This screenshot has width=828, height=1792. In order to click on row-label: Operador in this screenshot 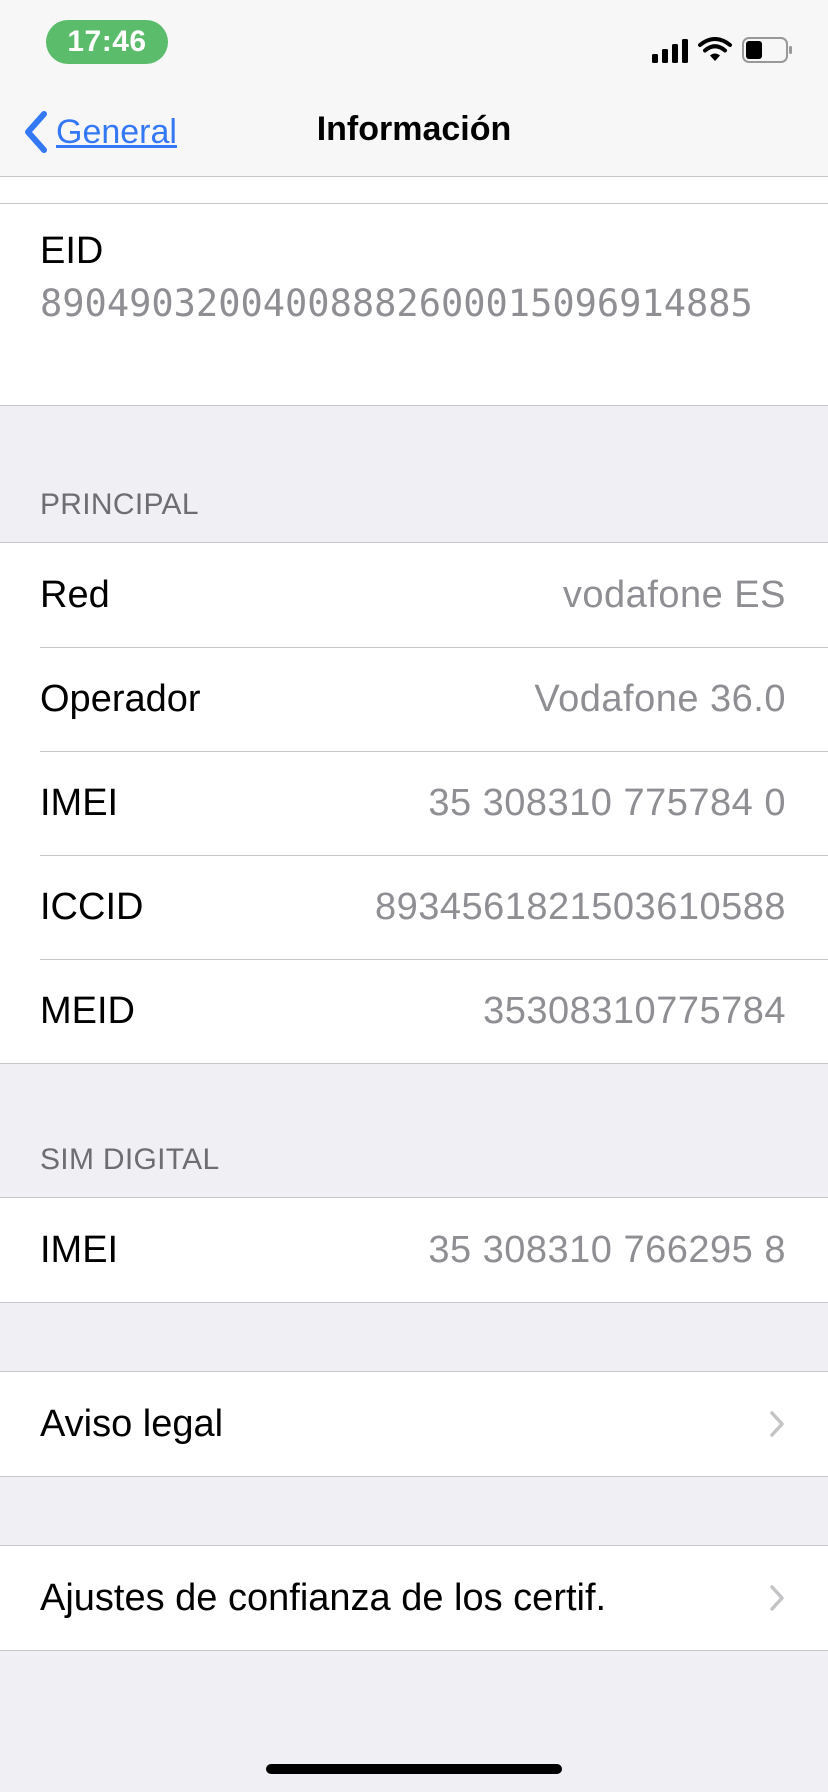, I will do `click(120, 698)`.